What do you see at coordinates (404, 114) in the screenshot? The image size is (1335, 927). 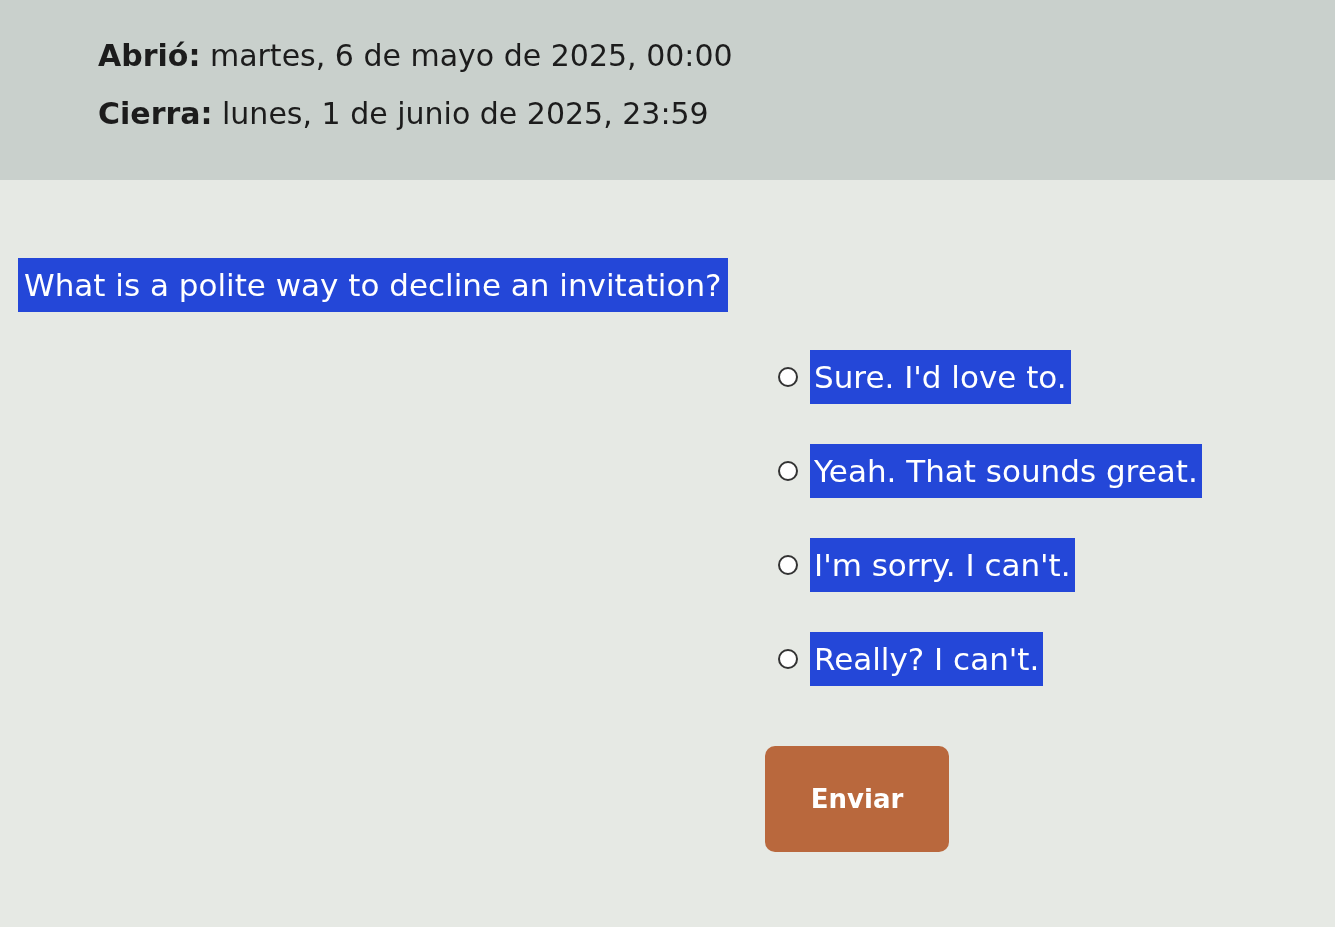 I see `date-text: Cierra: lunes, 1 de junio de 2025, 23:59` at bounding box center [404, 114].